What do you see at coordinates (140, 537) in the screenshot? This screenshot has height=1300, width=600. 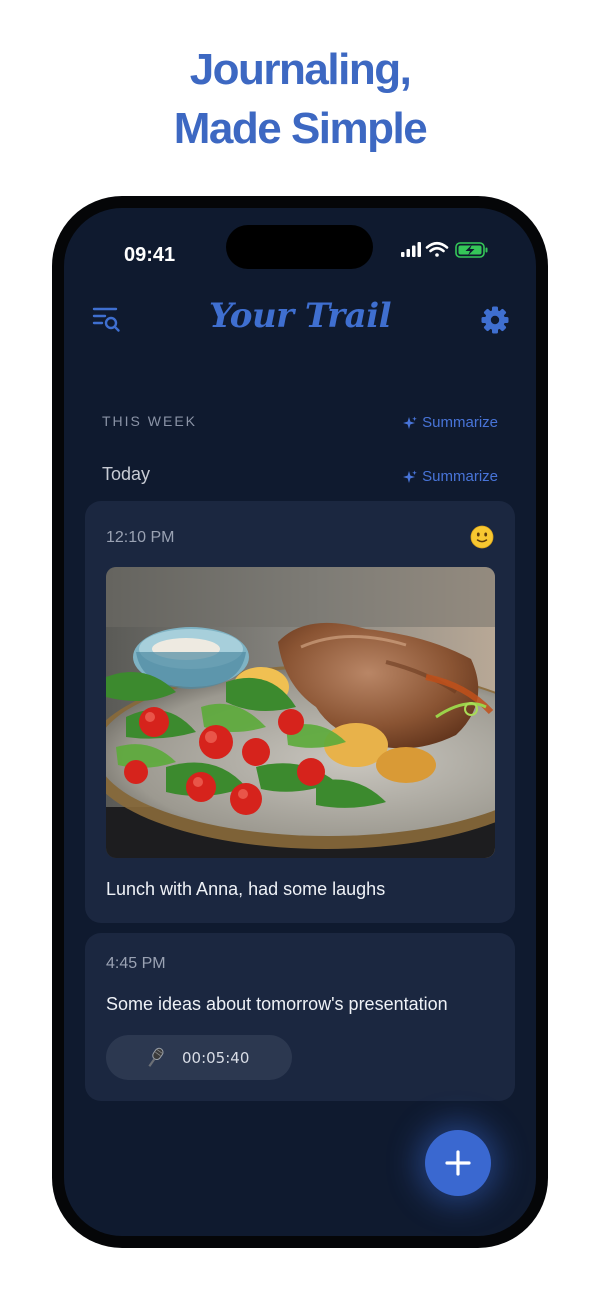 I see `entry-time: 12:10 PM` at bounding box center [140, 537].